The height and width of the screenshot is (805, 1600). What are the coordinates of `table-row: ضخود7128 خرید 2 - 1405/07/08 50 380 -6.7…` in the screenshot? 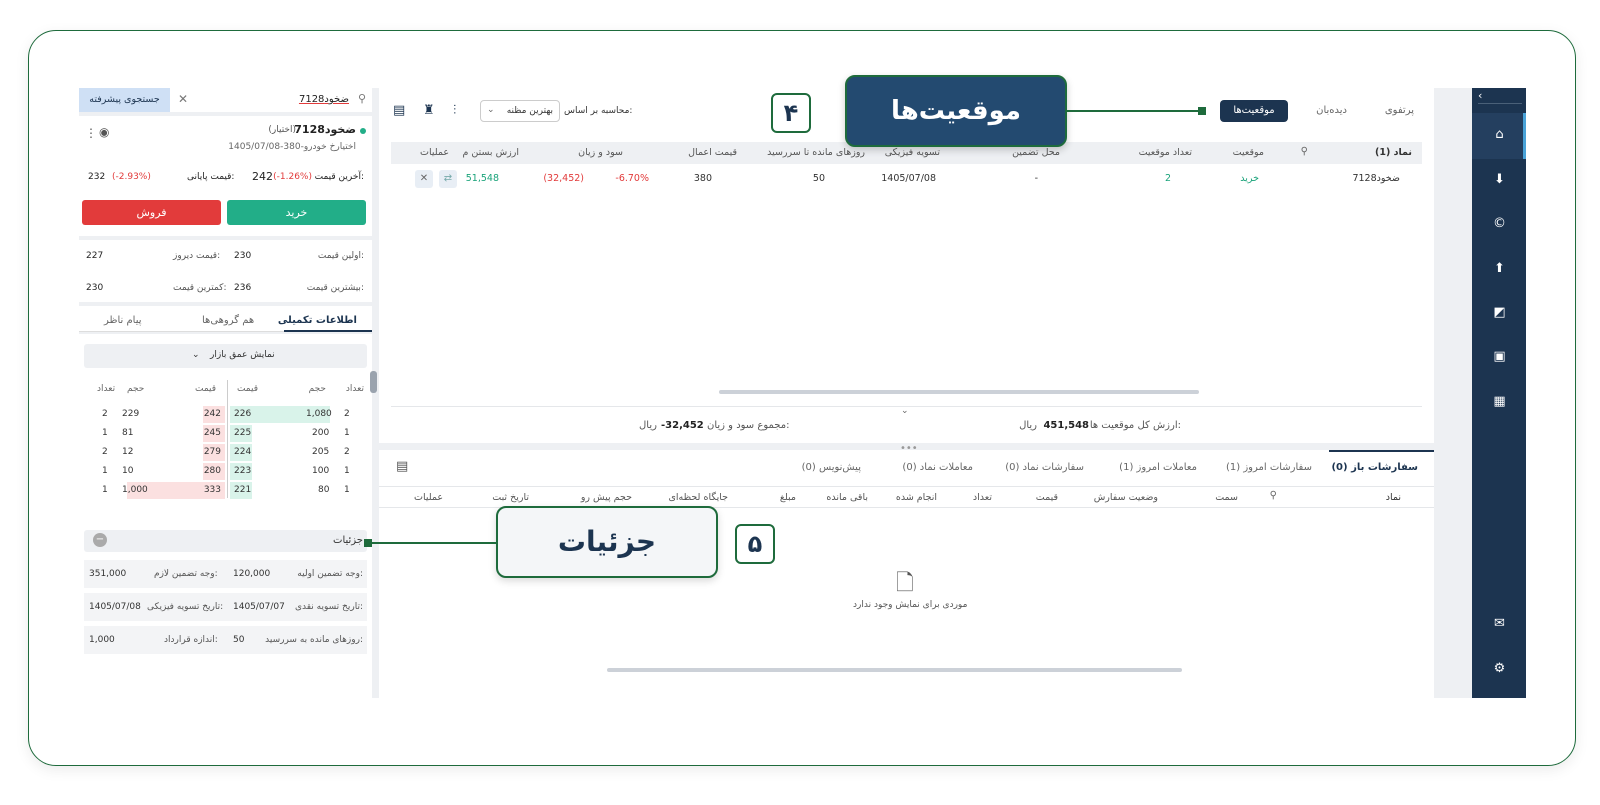 It's located at (906, 179).